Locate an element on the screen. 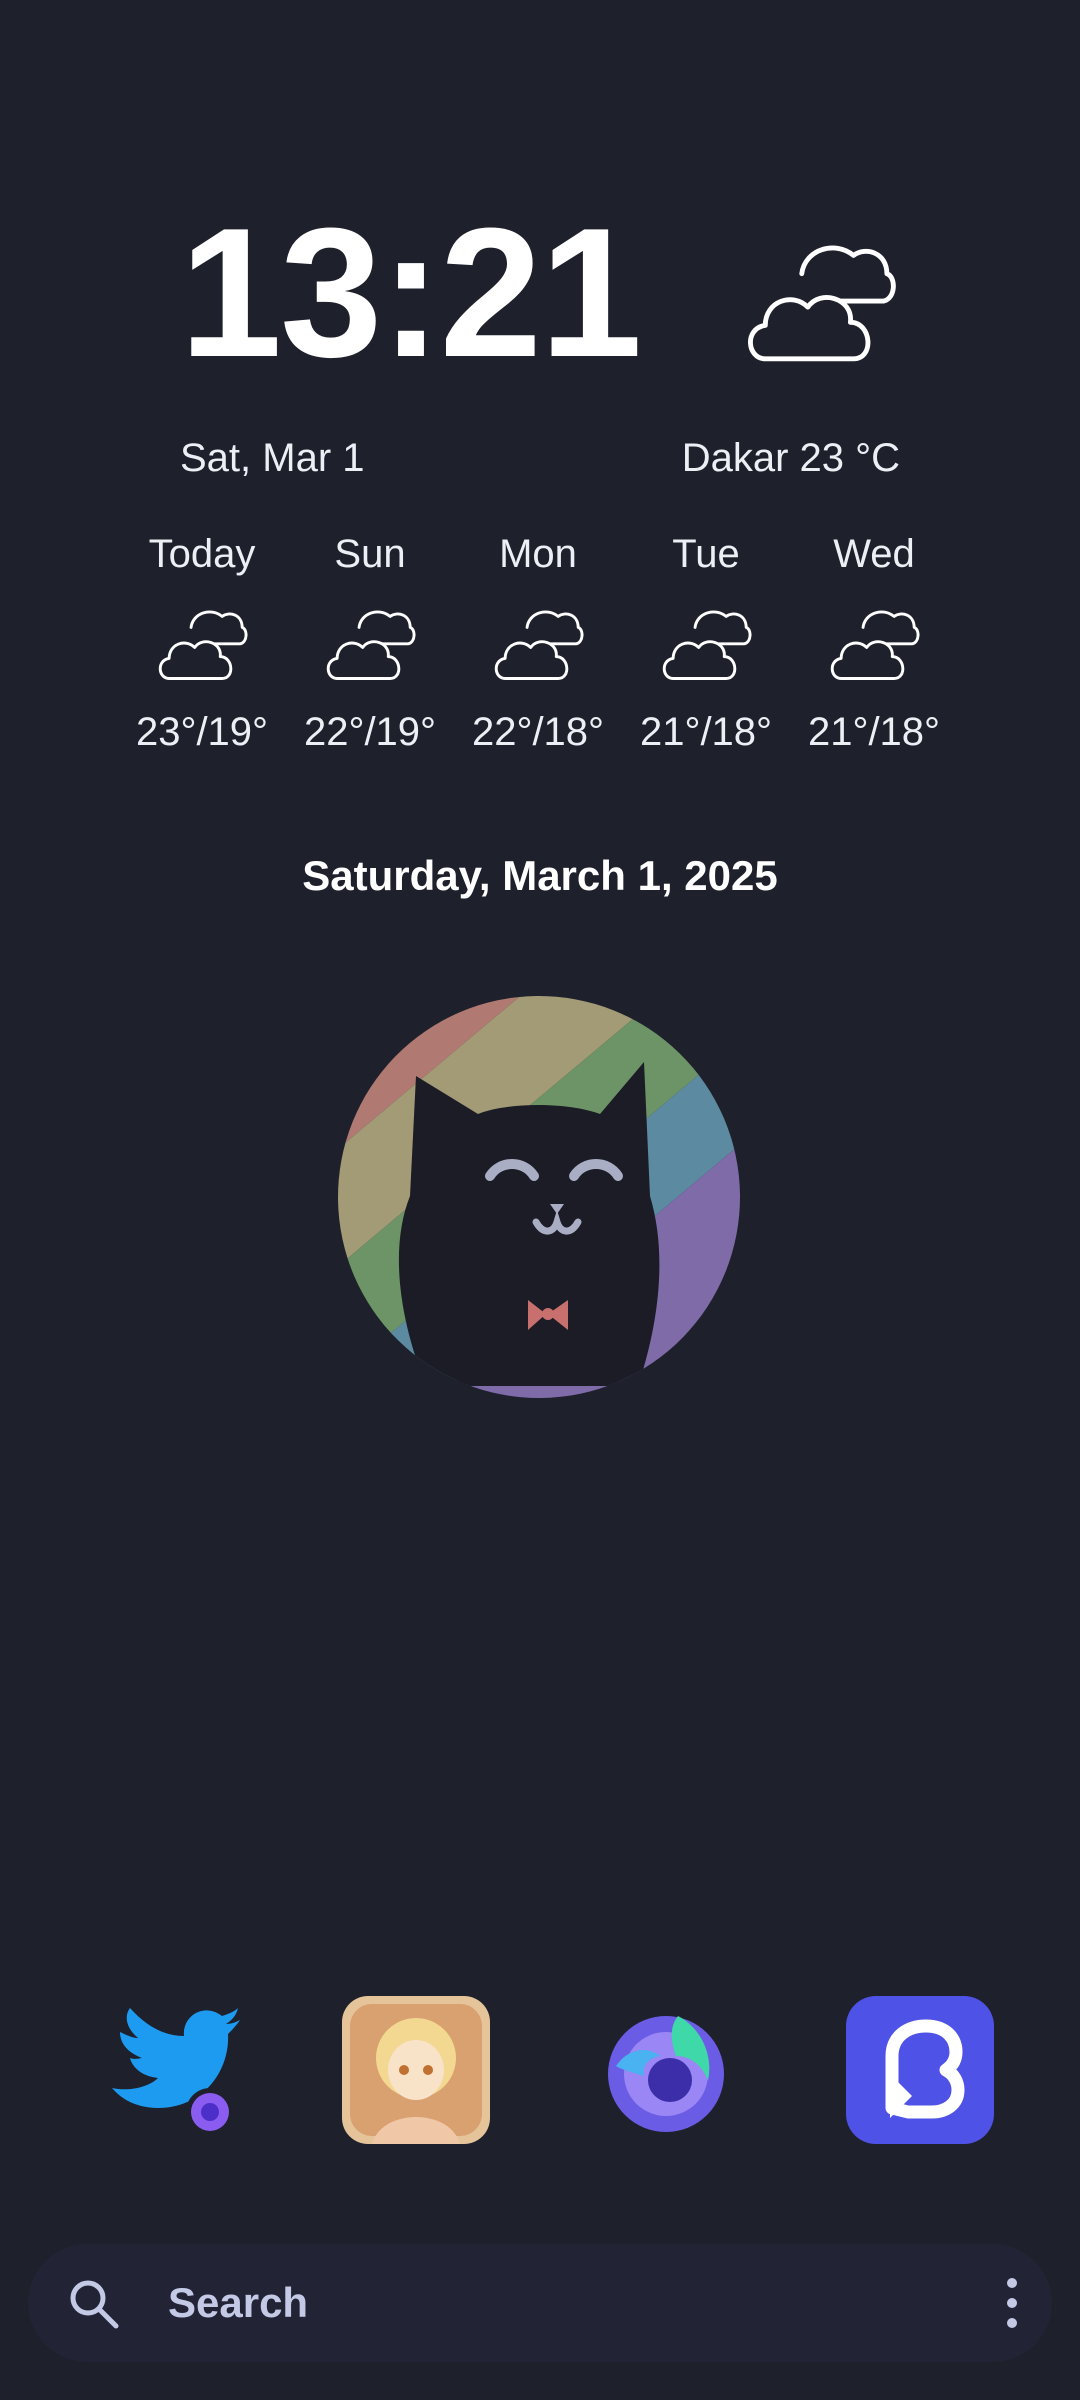 Image resolution: width=1080 pixels, height=2400 pixels. forecast-day-wed: Wed 21°/18° is located at coordinates (874, 641).